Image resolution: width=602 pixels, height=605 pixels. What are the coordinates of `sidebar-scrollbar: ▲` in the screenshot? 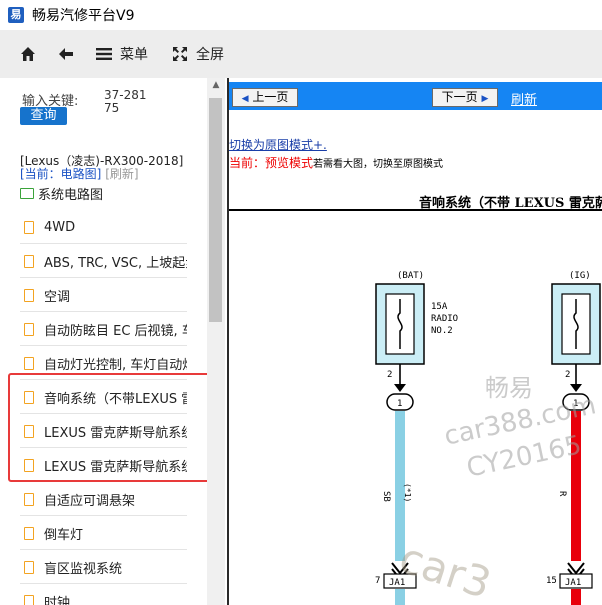 It's located at (216, 341).